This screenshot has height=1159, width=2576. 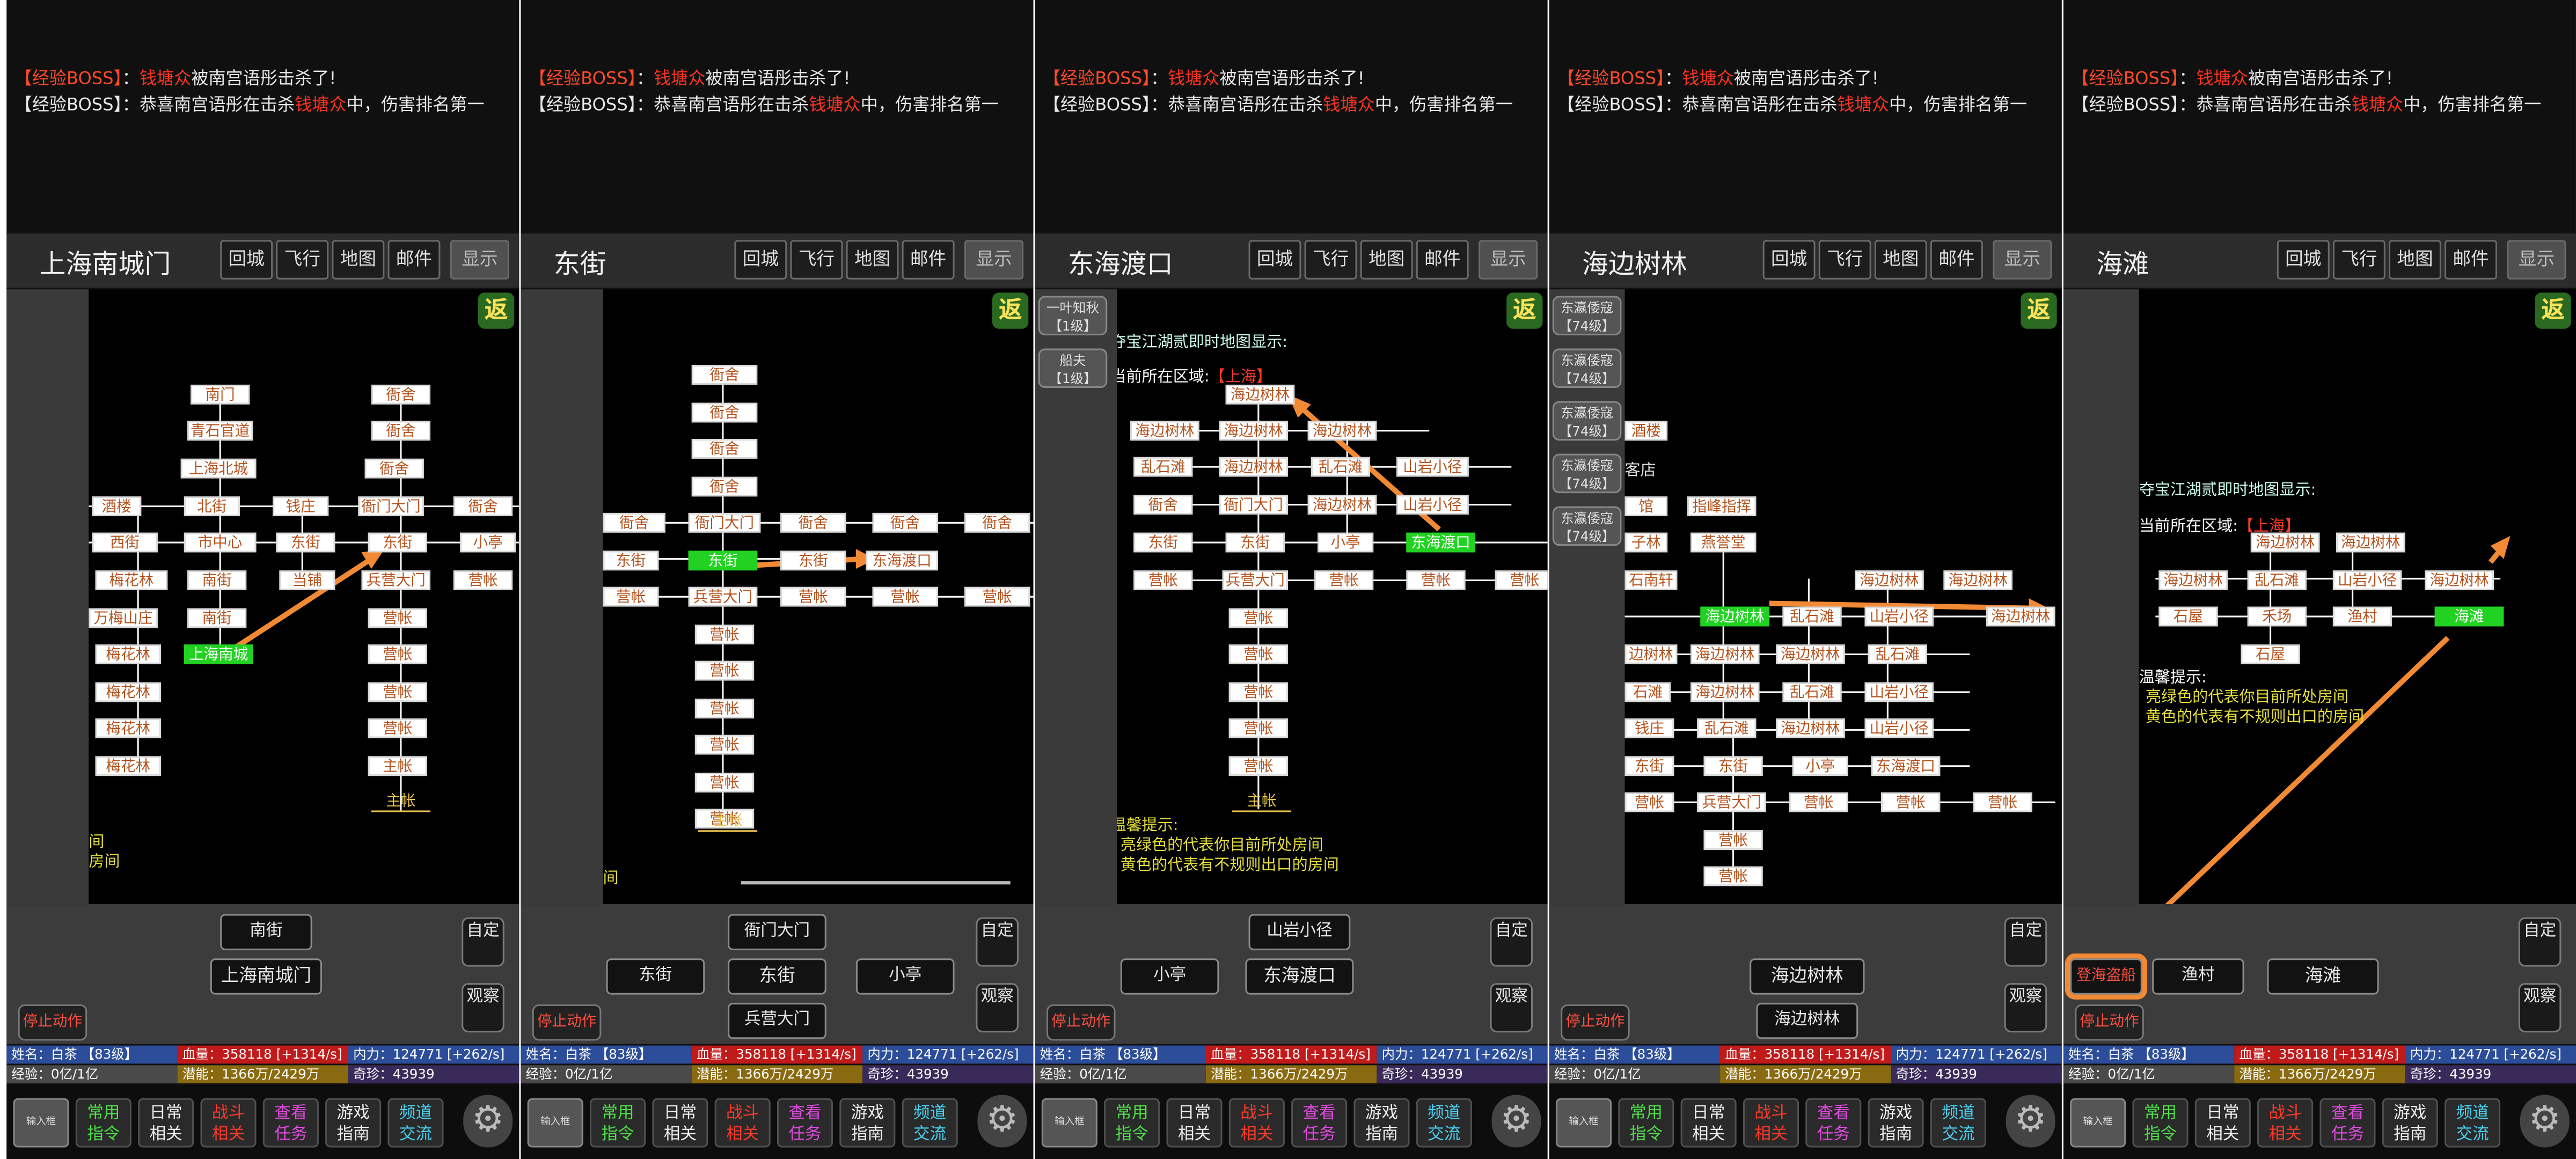 What do you see at coordinates (655, 977) in the screenshot?
I see `exit-button: 东街` at bounding box center [655, 977].